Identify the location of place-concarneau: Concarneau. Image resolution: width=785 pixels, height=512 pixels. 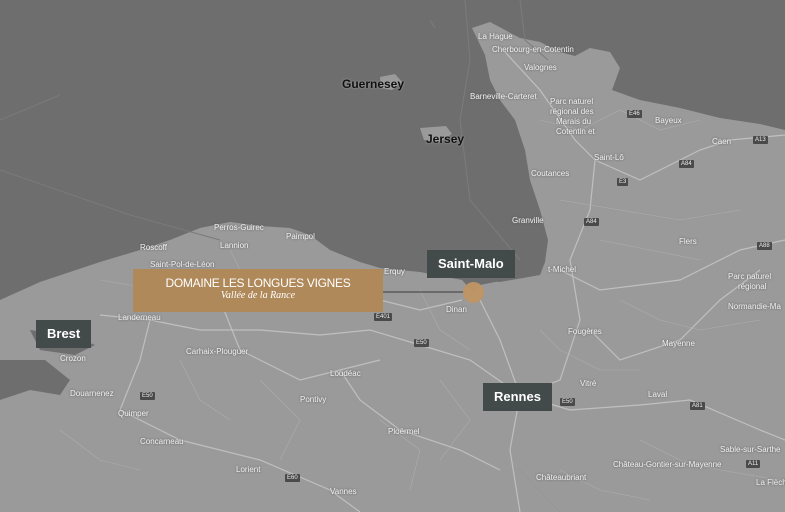
(162, 441).